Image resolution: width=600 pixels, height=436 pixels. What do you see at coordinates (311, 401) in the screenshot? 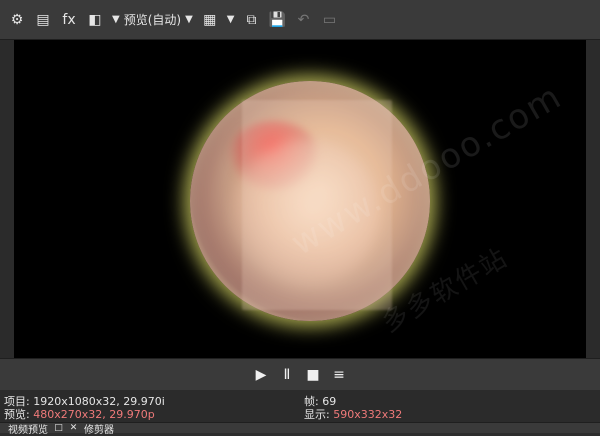
I see `frame-key: 帧:` at bounding box center [311, 401].